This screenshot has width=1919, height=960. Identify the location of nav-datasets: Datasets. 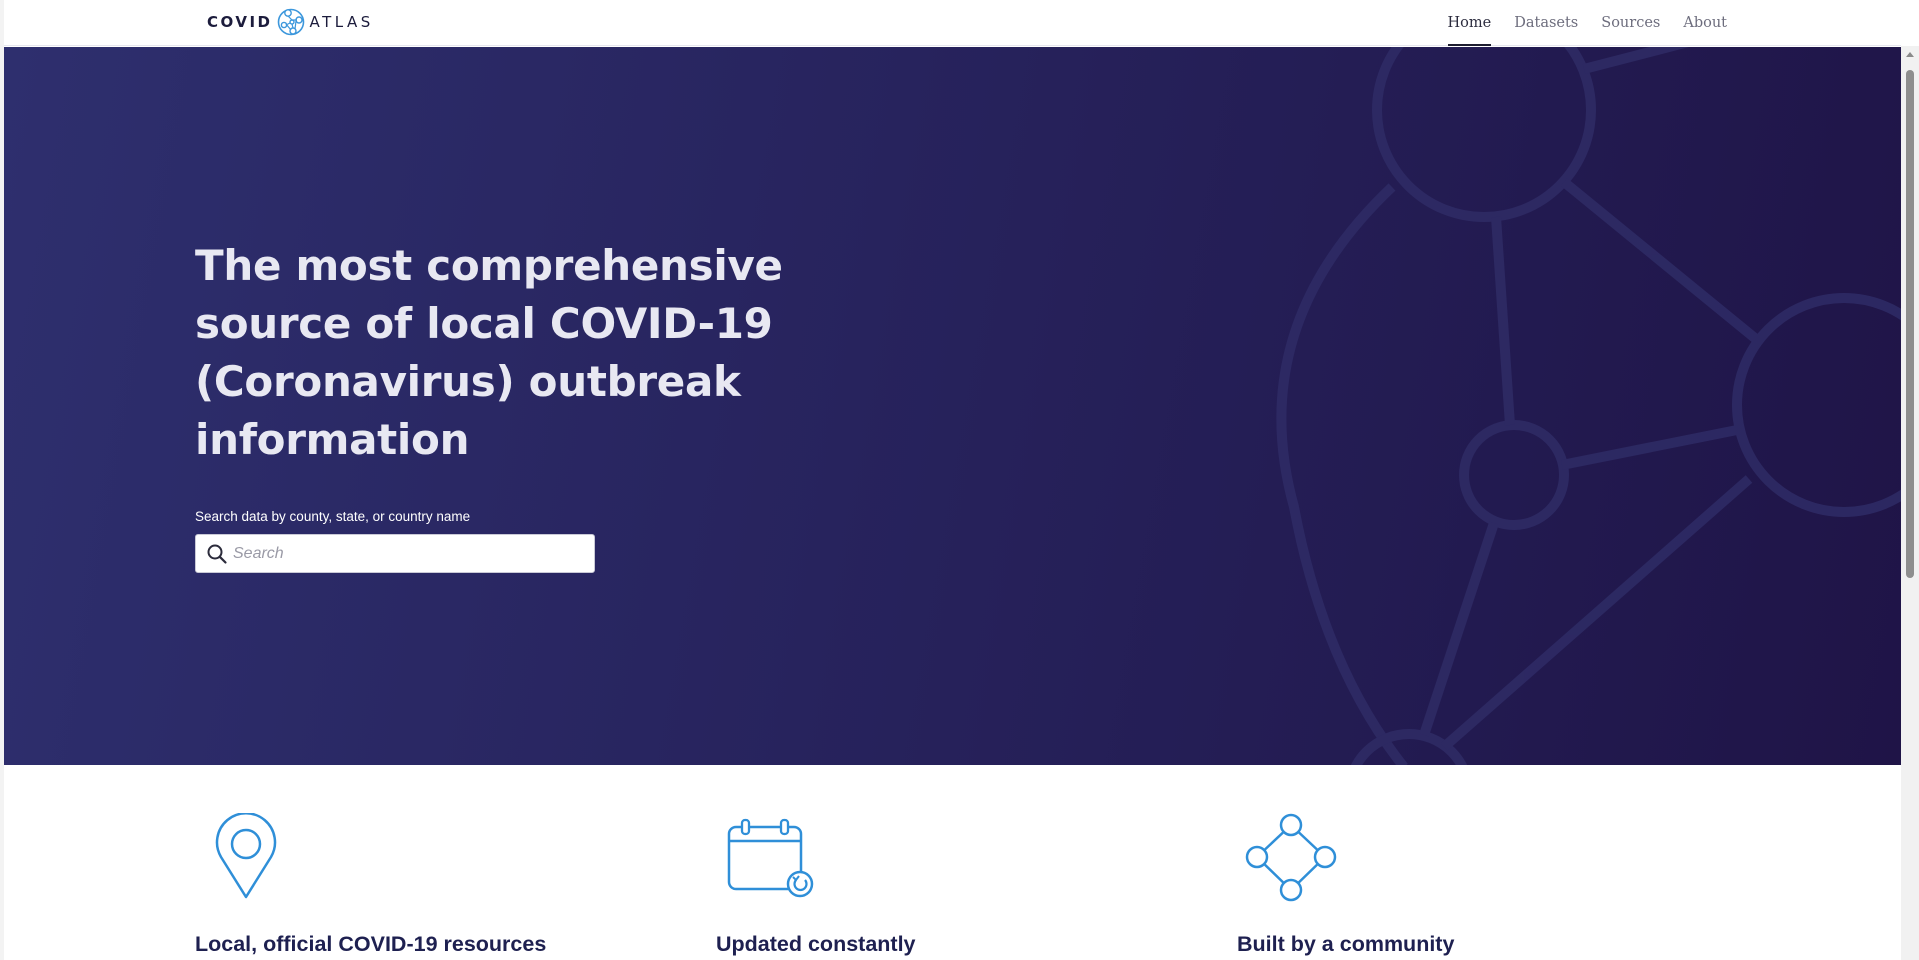
(1546, 23).